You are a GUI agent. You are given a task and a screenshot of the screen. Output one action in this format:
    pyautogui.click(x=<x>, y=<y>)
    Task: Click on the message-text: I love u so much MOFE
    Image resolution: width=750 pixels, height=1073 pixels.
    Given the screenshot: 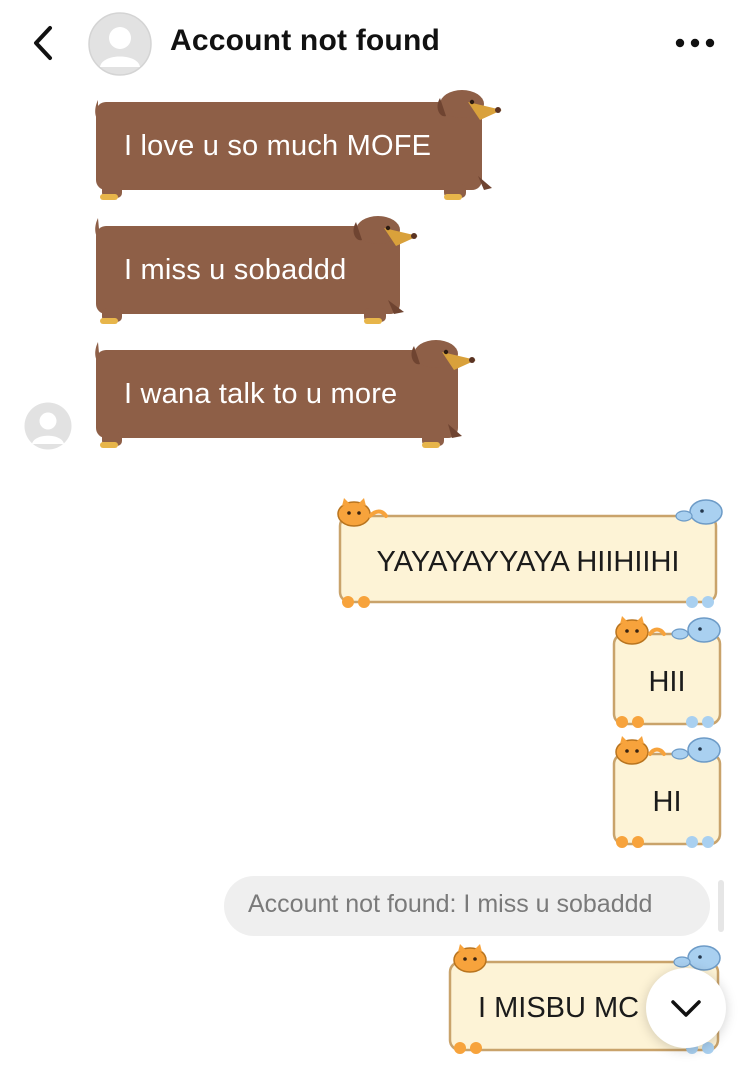 What is the action you would take?
    pyautogui.click(x=278, y=146)
    